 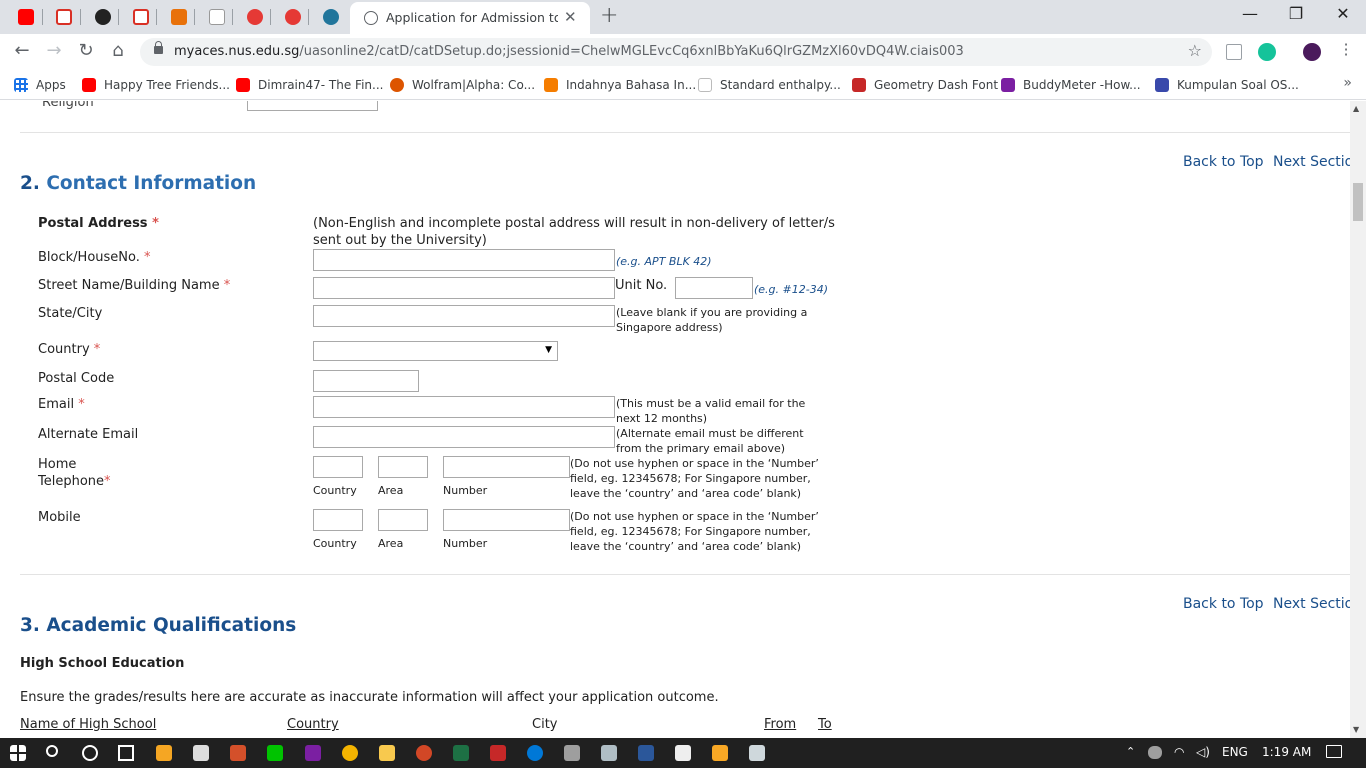 I want to click on search-icon, so click(x=52, y=751).